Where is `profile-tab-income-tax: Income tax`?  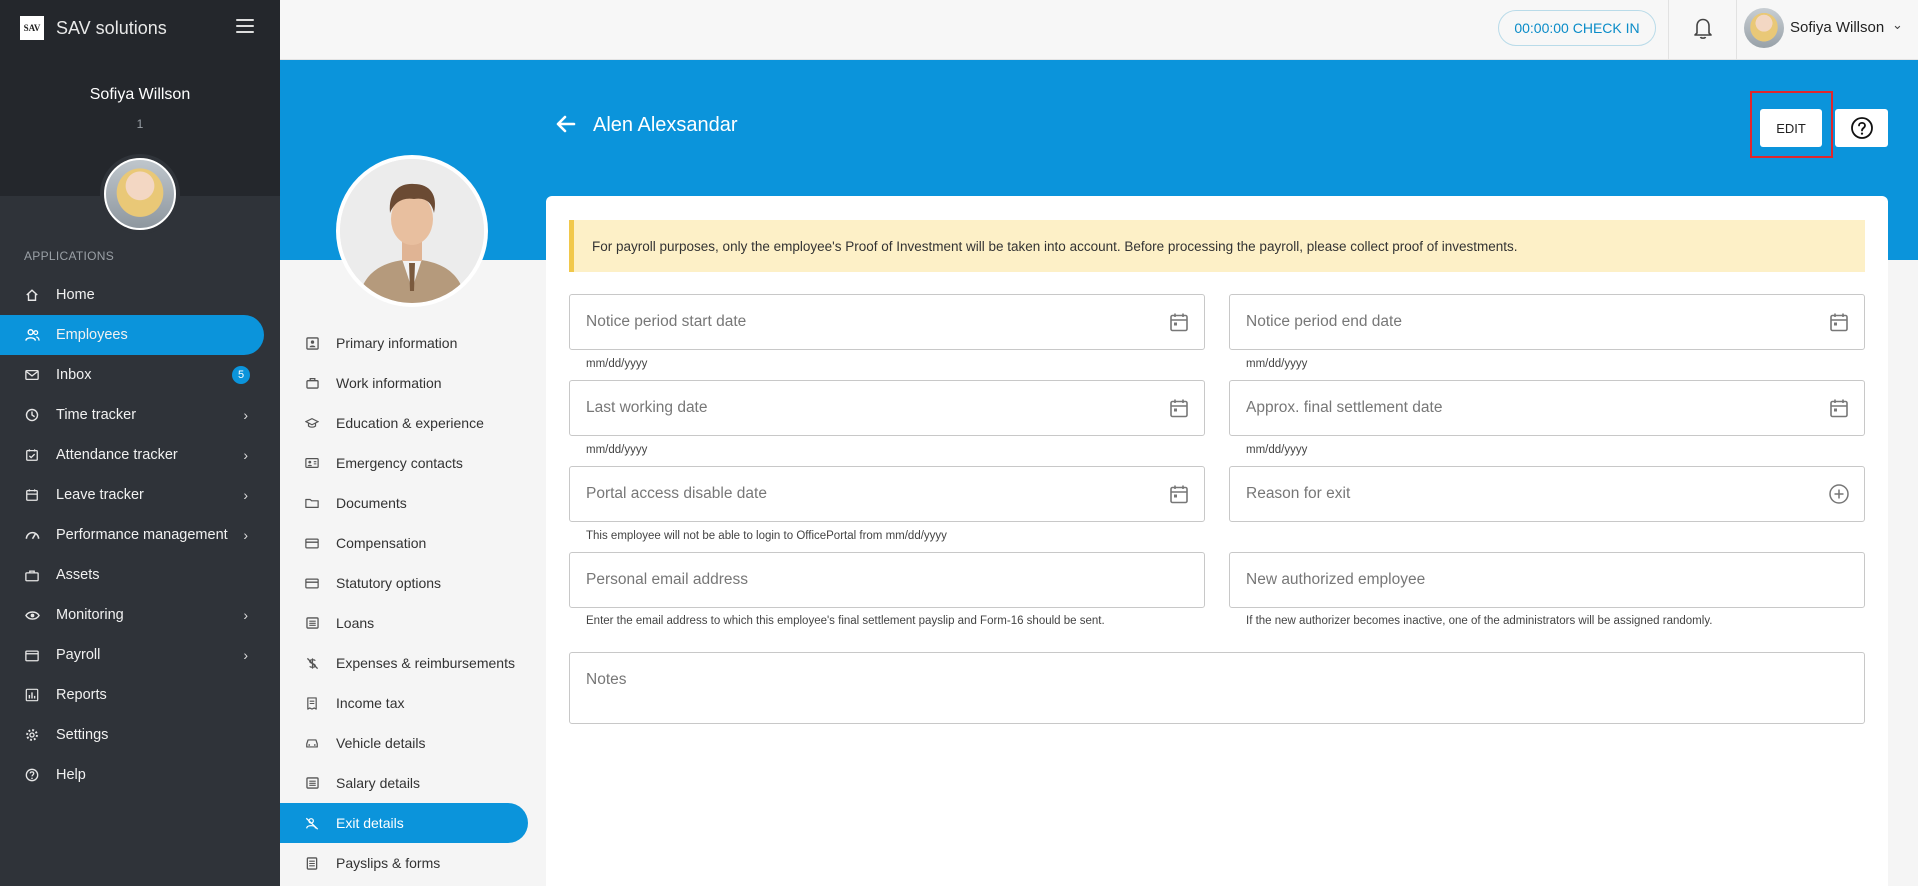 profile-tab-income-tax: Income tax is located at coordinates (404, 703).